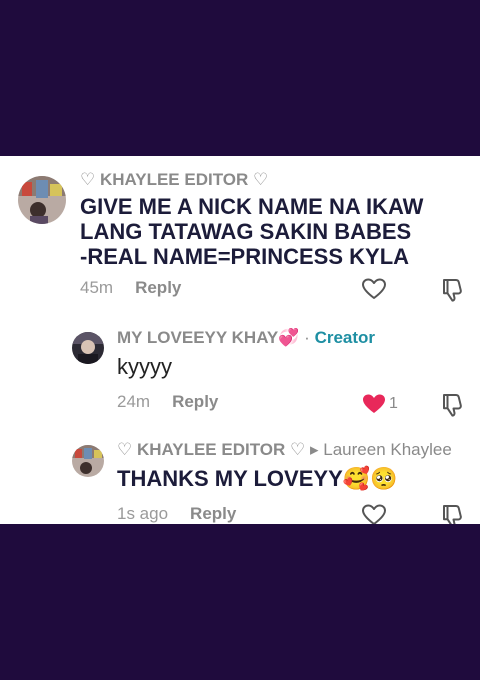 The image size is (480, 680). What do you see at coordinates (167, 402) in the screenshot?
I see `comment-meta: 24m Reply` at bounding box center [167, 402].